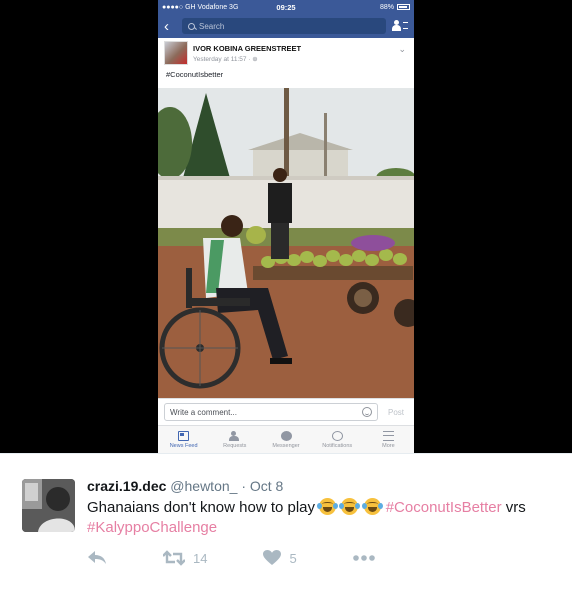 This screenshot has width=572, height=592. Describe the element at coordinates (200, 558) in the screenshot. I see `retweet-count: 14` at that location.